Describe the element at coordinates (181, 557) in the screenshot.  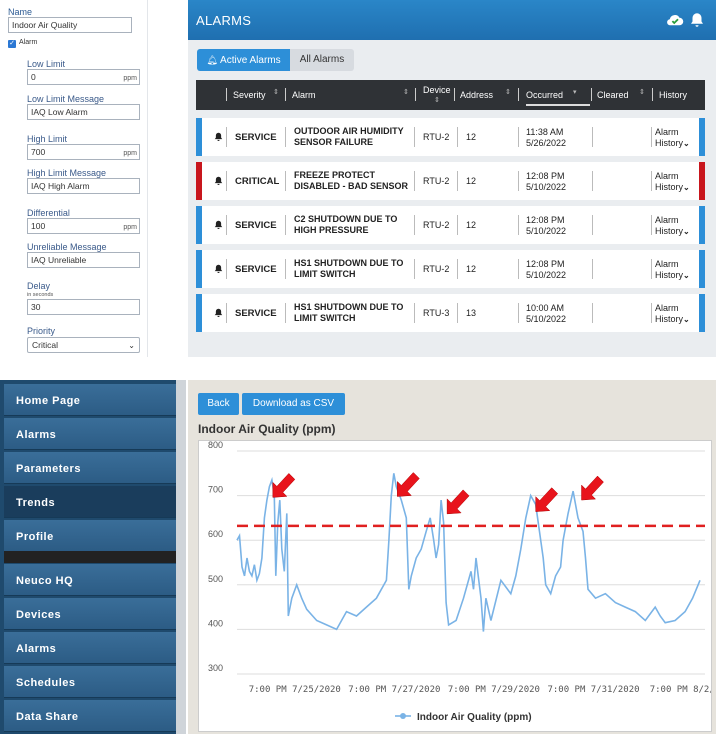
I see `sidebar-scrollbar` at that location.